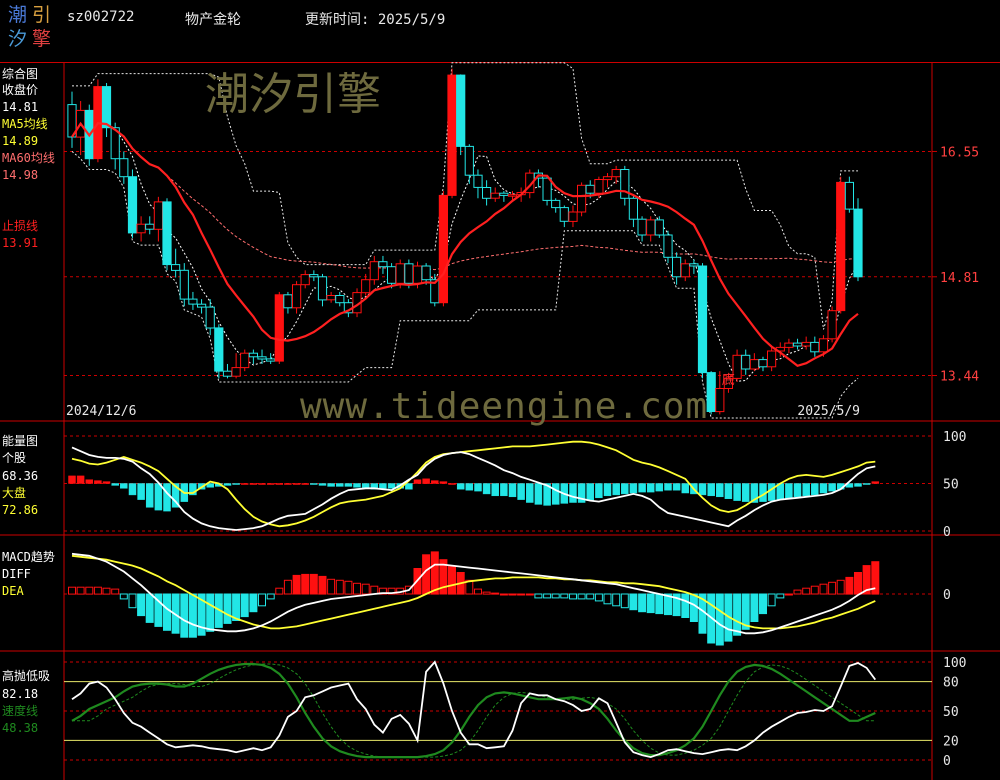  I want to click on start-date-label: 2024/12/6, so click(101, 411).